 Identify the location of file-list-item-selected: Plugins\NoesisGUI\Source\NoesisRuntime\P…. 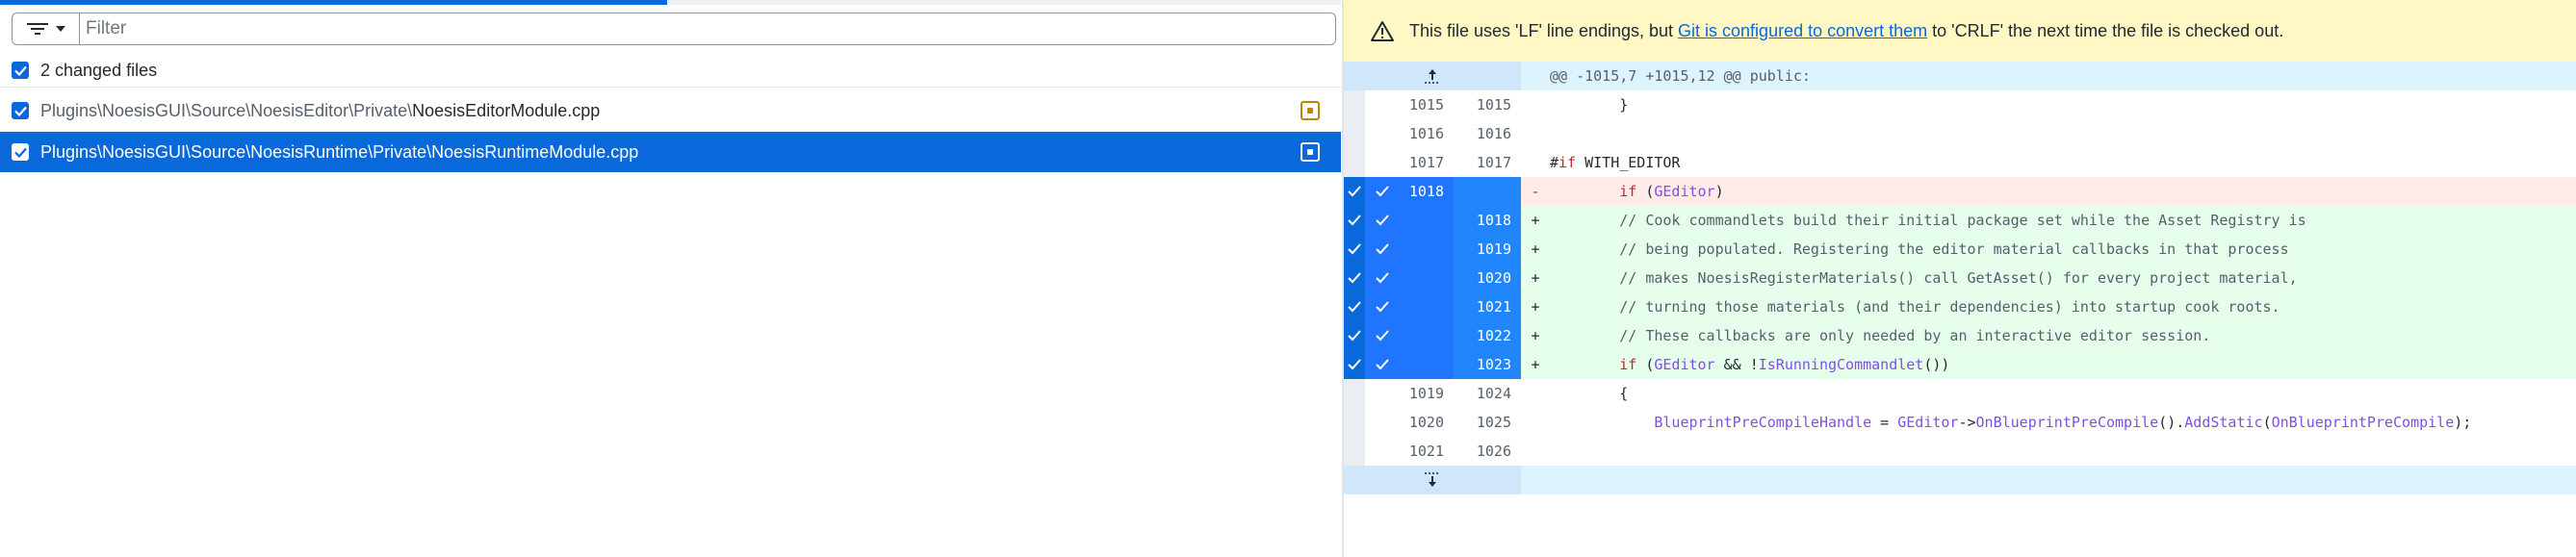
(671, 152).